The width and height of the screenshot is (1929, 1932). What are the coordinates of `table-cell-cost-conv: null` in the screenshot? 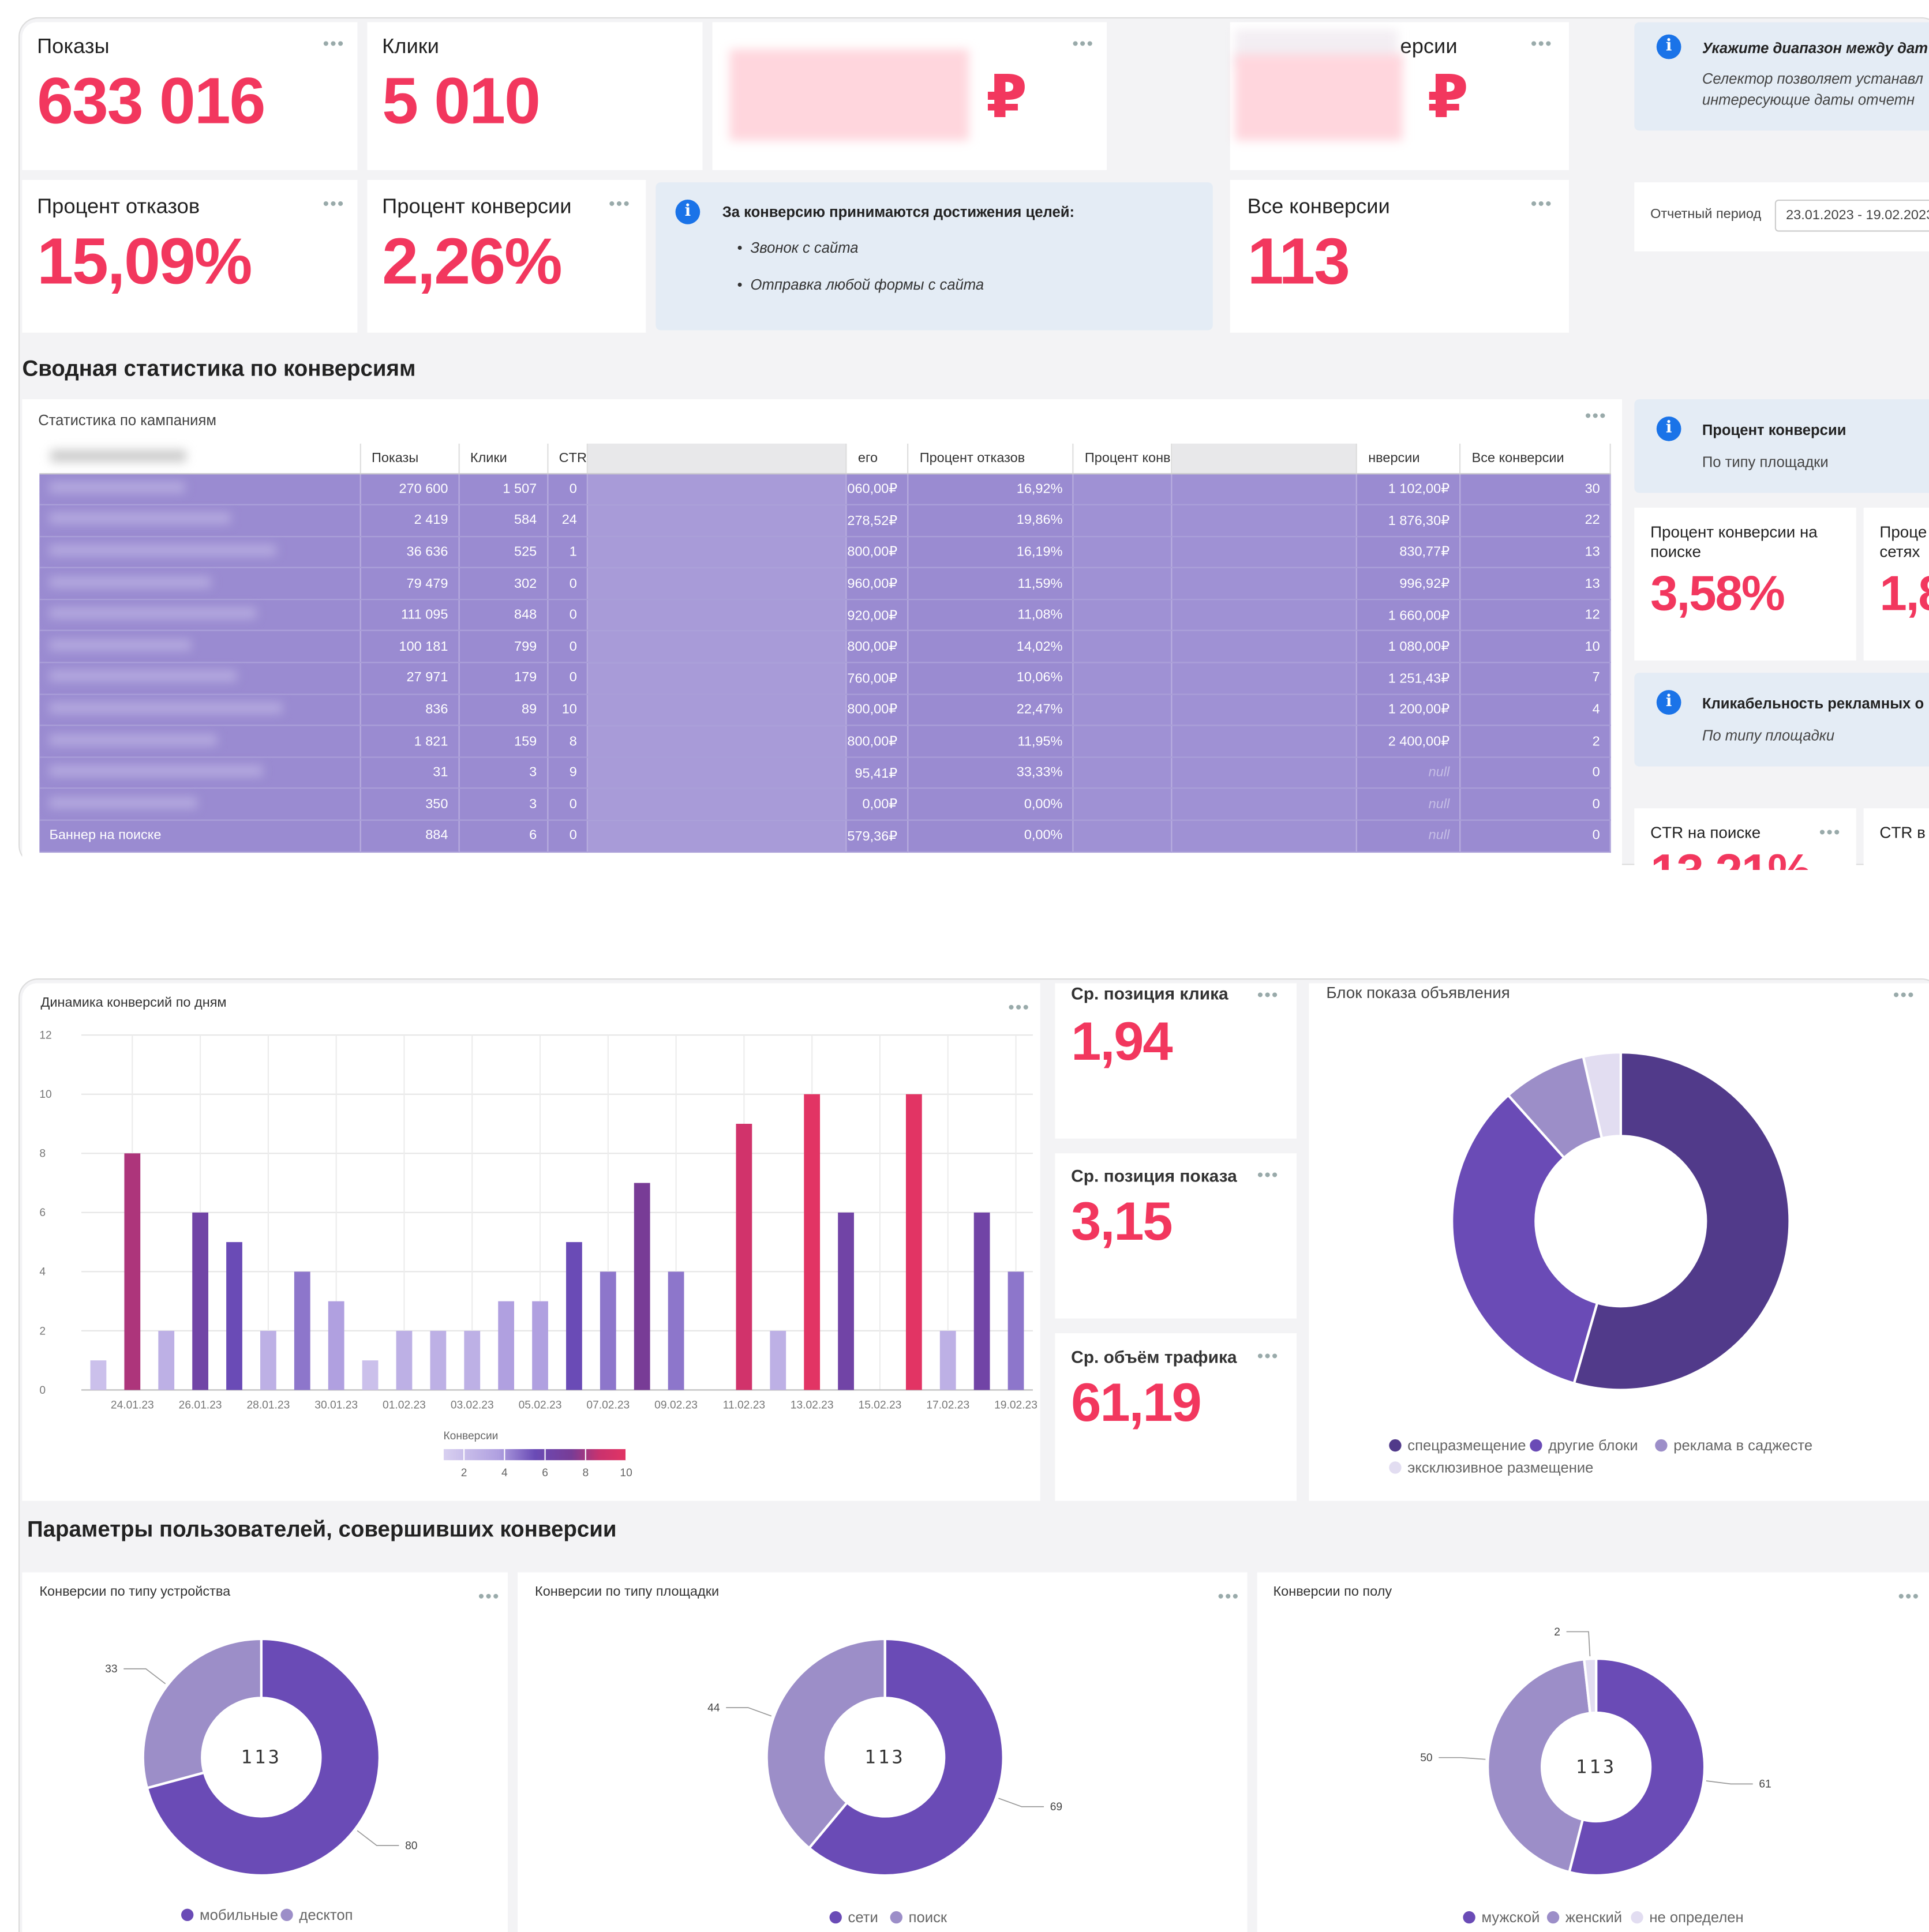 It's located at (1408, 773).